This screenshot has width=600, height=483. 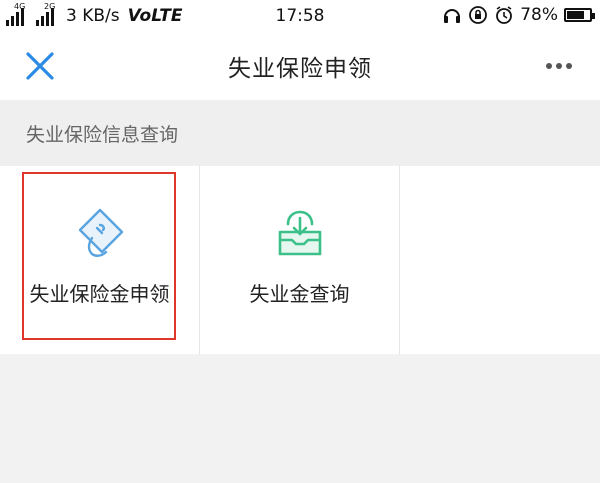 I want to click on network-type: VoLTE, so click(x=155, y=16).